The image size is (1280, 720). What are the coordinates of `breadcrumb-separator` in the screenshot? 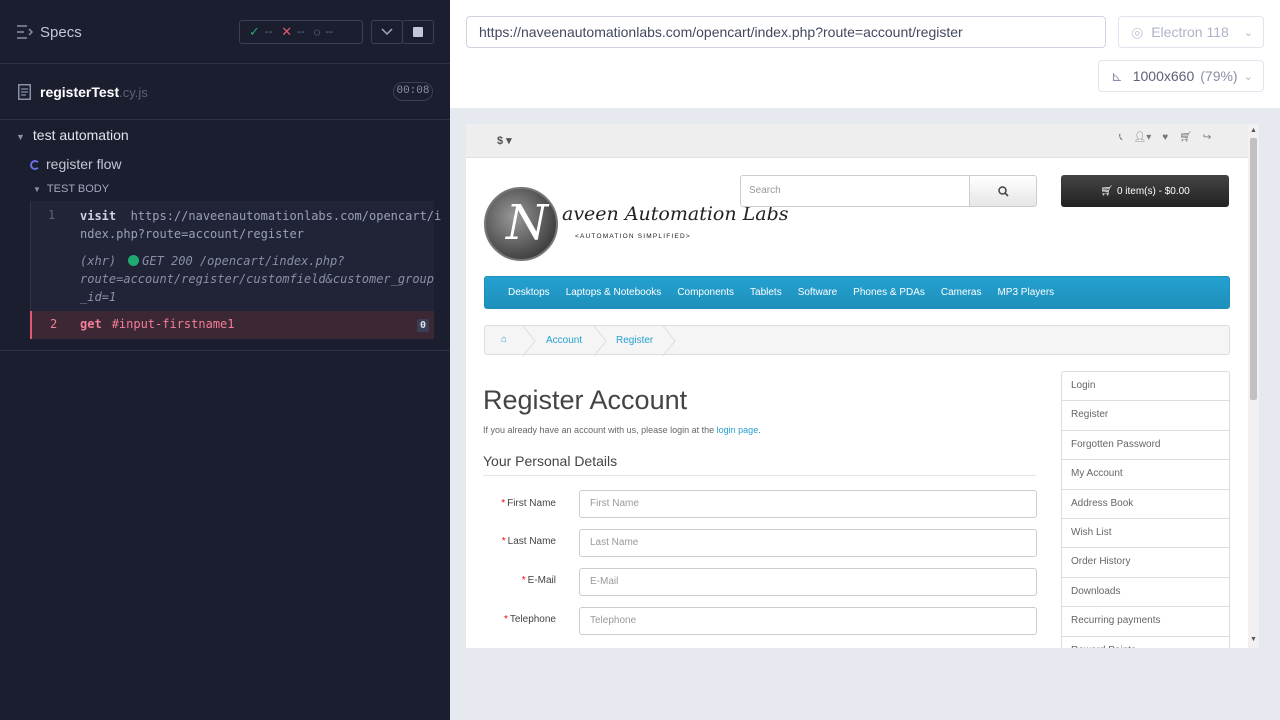 It's located at (669, 341).